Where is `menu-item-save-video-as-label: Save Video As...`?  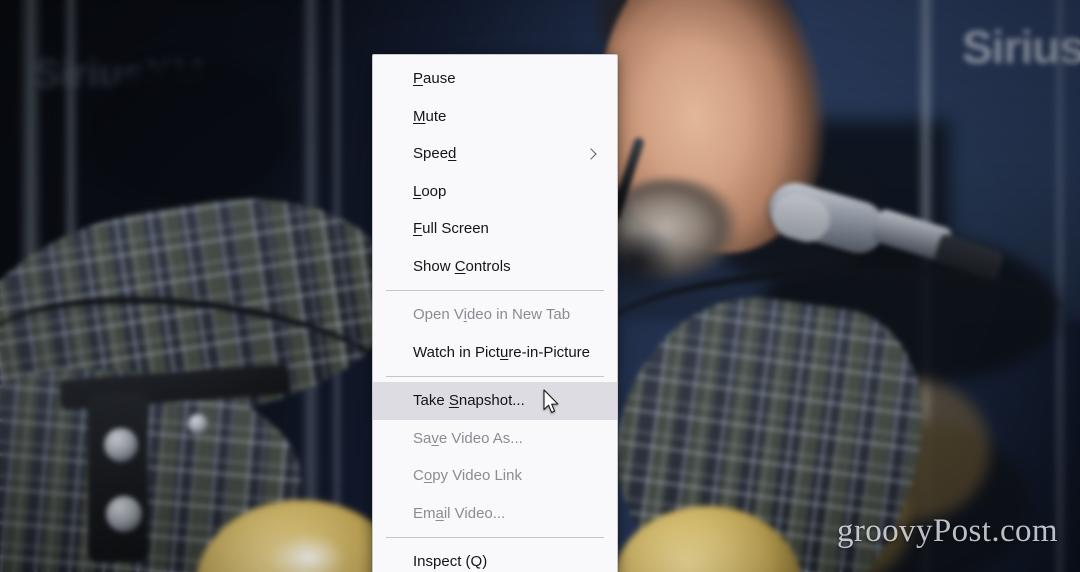 menu-item-save-video-as-label: Save Video As... is located at coordinates (468, 438).